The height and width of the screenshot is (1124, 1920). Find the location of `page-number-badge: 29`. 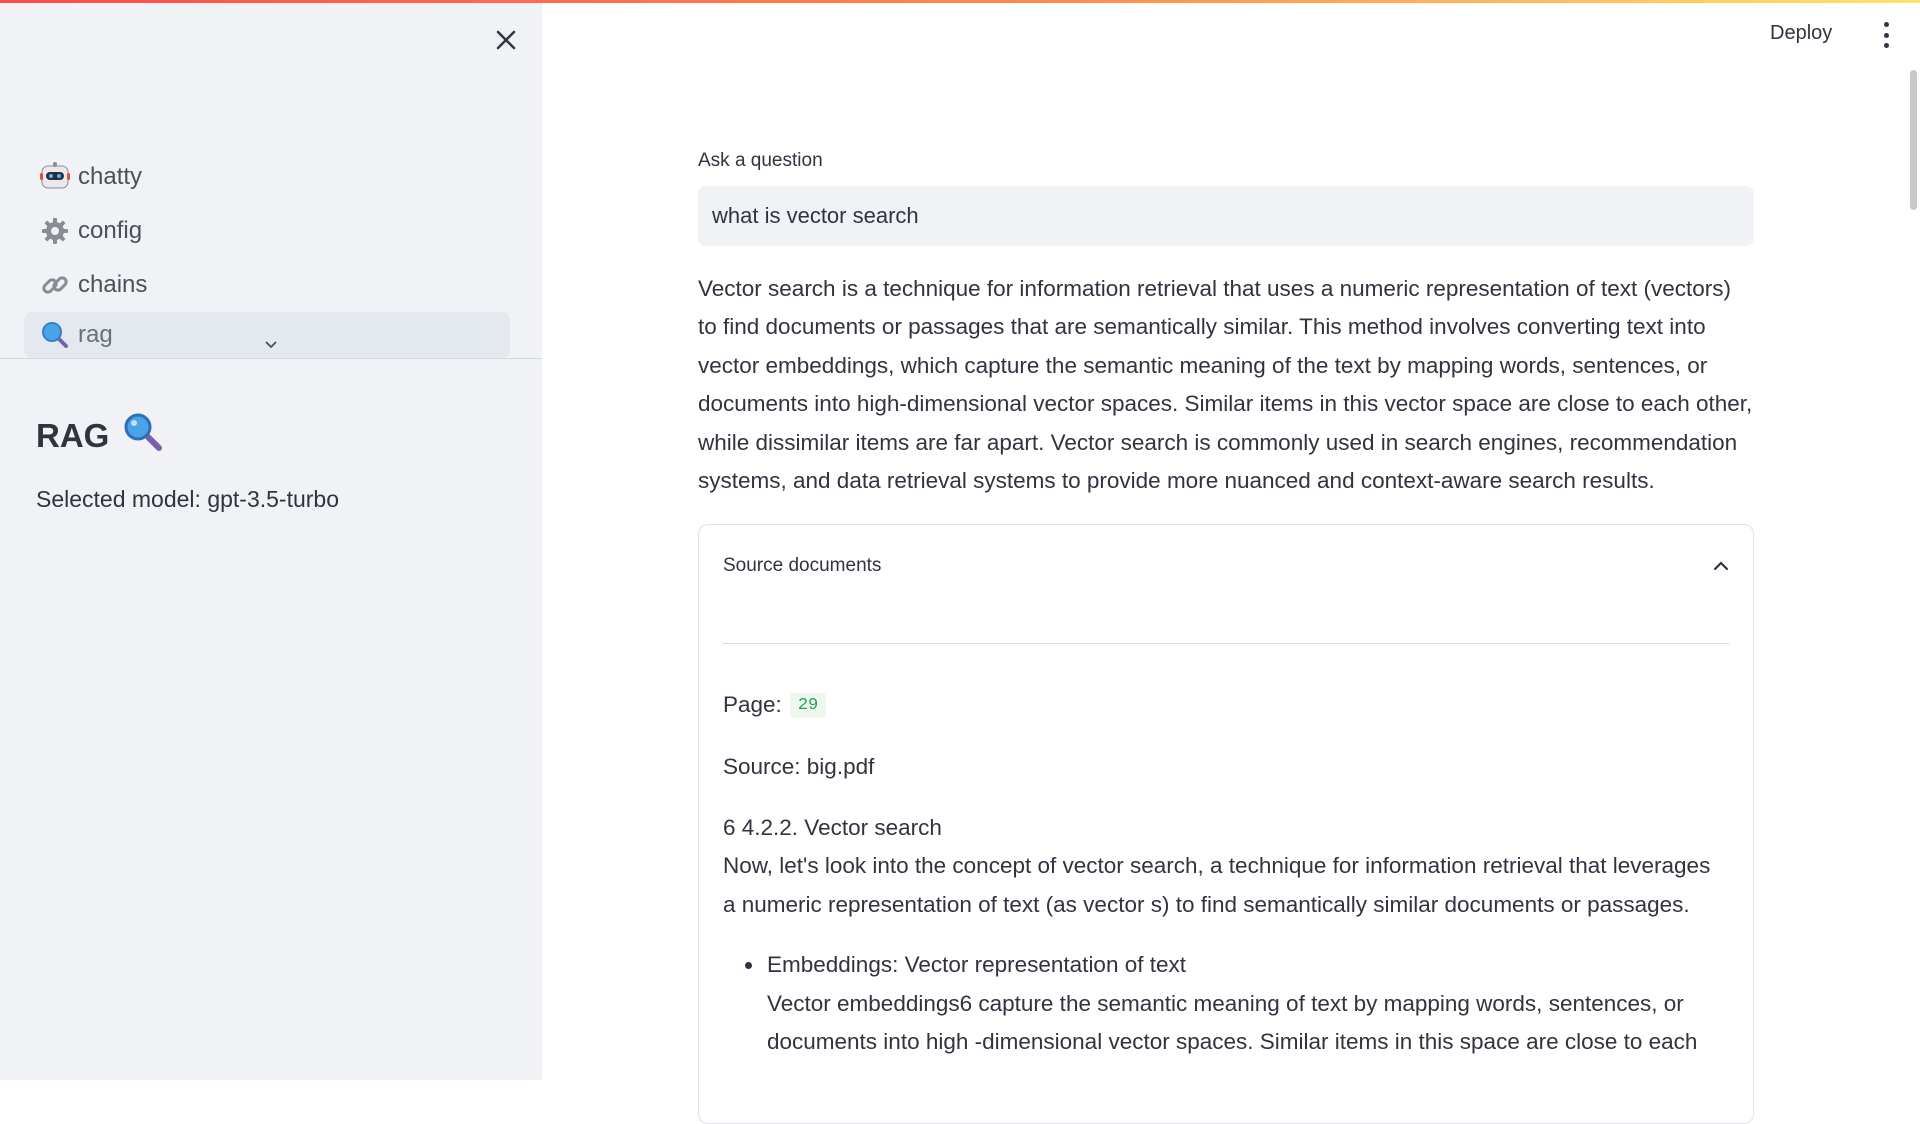

page-number-badge: 29 is located at coordinates (808, 705).